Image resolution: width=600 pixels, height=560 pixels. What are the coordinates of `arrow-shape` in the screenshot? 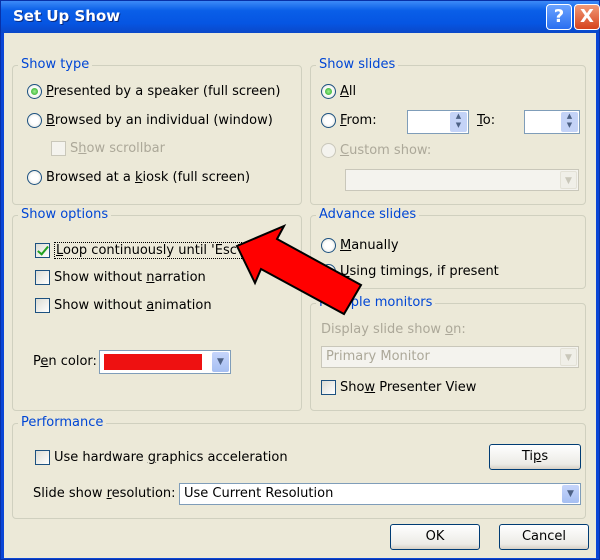 It's located at (299, 269).